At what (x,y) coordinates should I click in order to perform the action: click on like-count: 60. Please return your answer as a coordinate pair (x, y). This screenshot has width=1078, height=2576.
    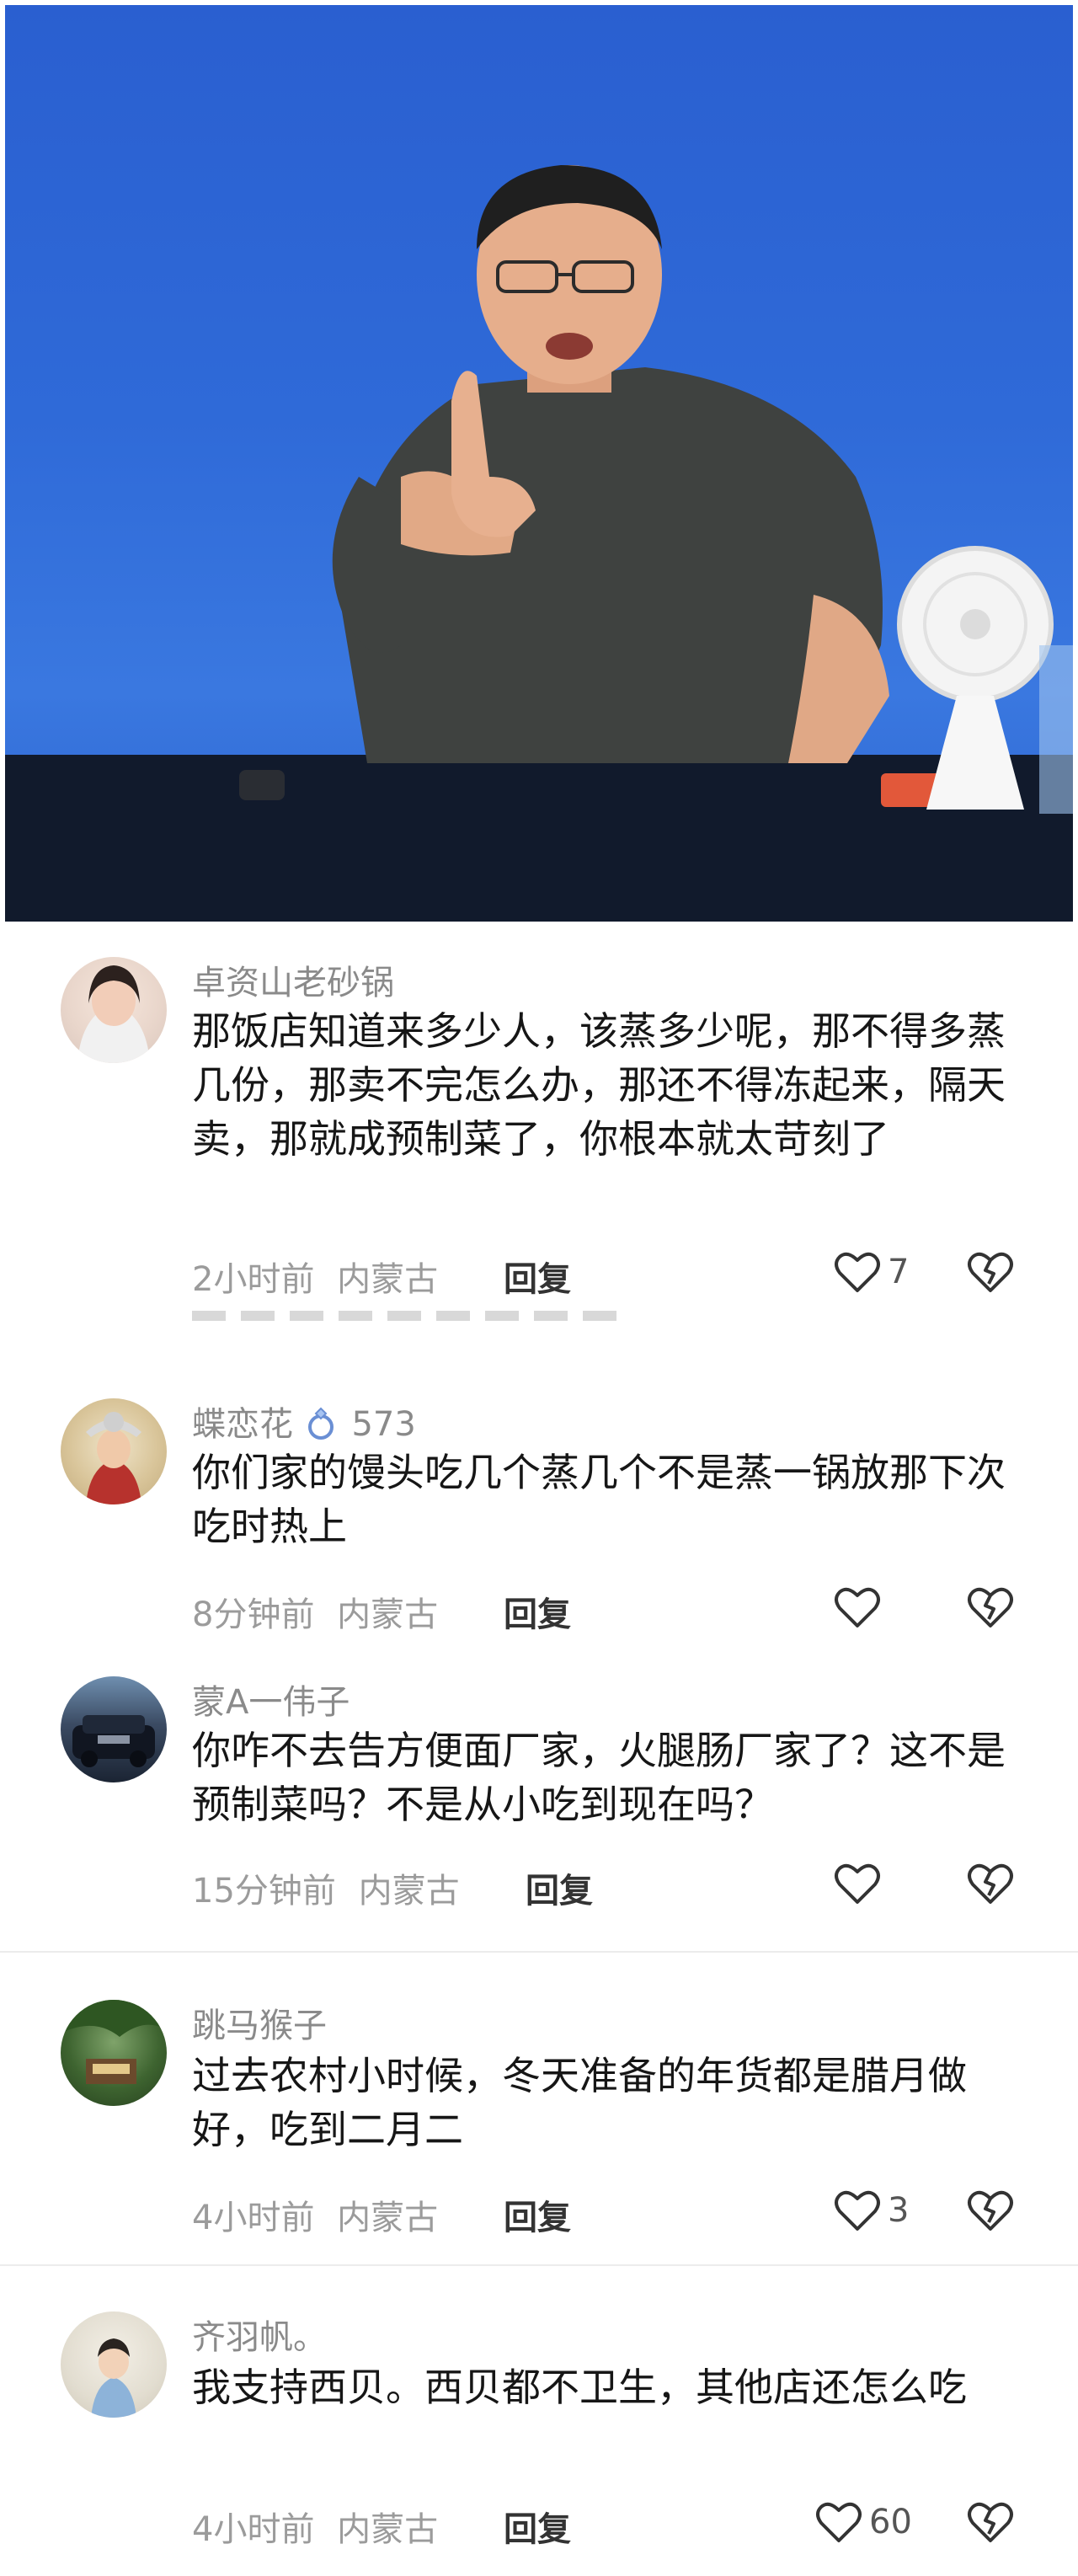
    Looking at the image, I should click on (890, 2522).